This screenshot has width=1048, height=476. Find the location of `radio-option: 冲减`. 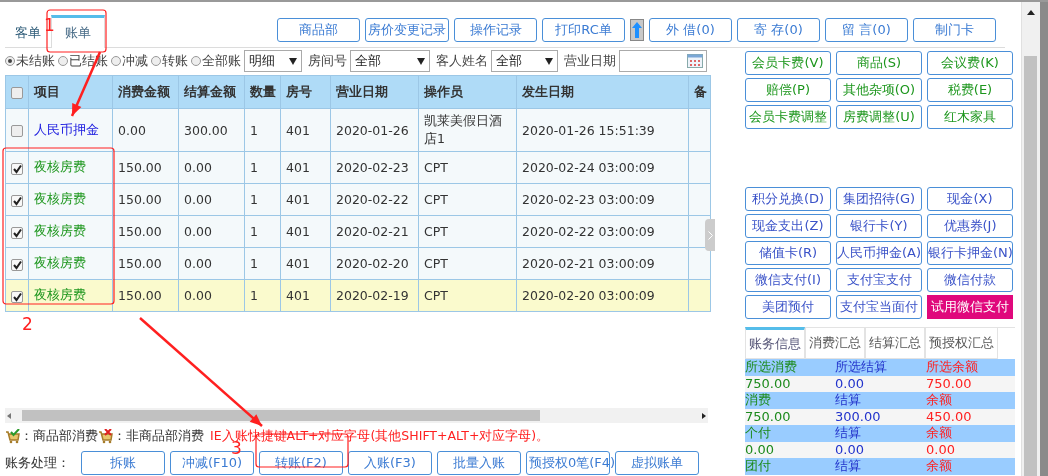

radio-option: 冲减 is located at coordinates (129, 61).